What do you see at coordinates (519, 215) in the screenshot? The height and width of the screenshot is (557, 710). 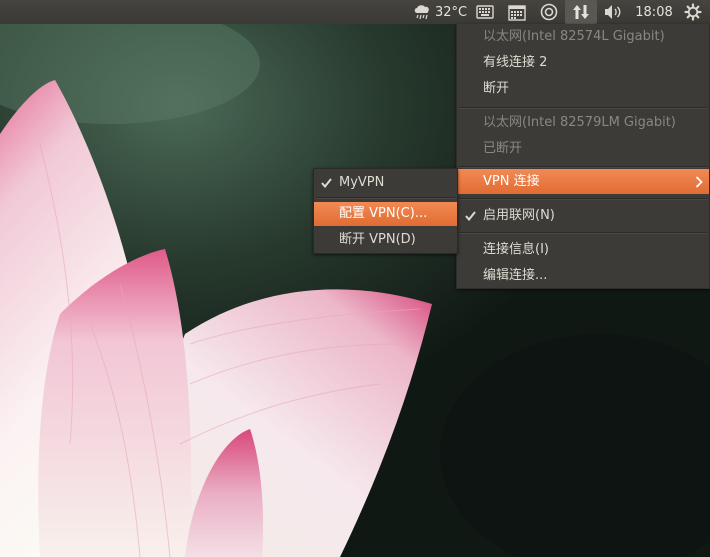 I see `menu-item-label: 启用联网(N)` at bounding box center [519, 215].